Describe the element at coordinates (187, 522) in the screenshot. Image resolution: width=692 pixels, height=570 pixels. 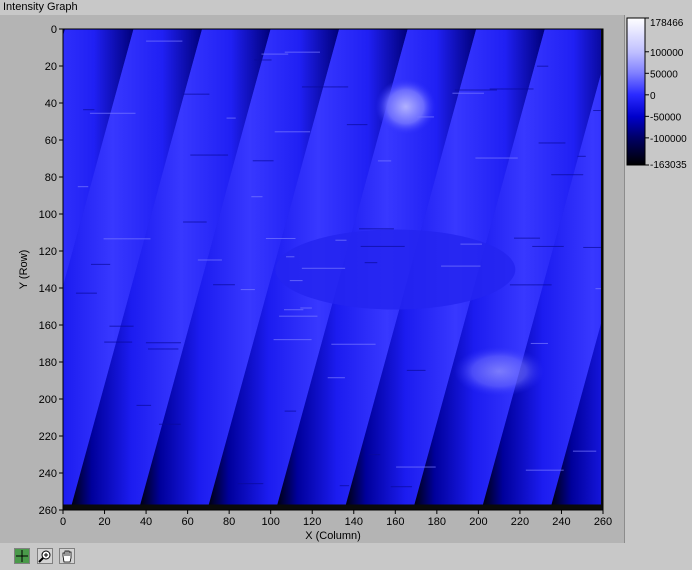
I see `x-tick-label: 60` at that location.